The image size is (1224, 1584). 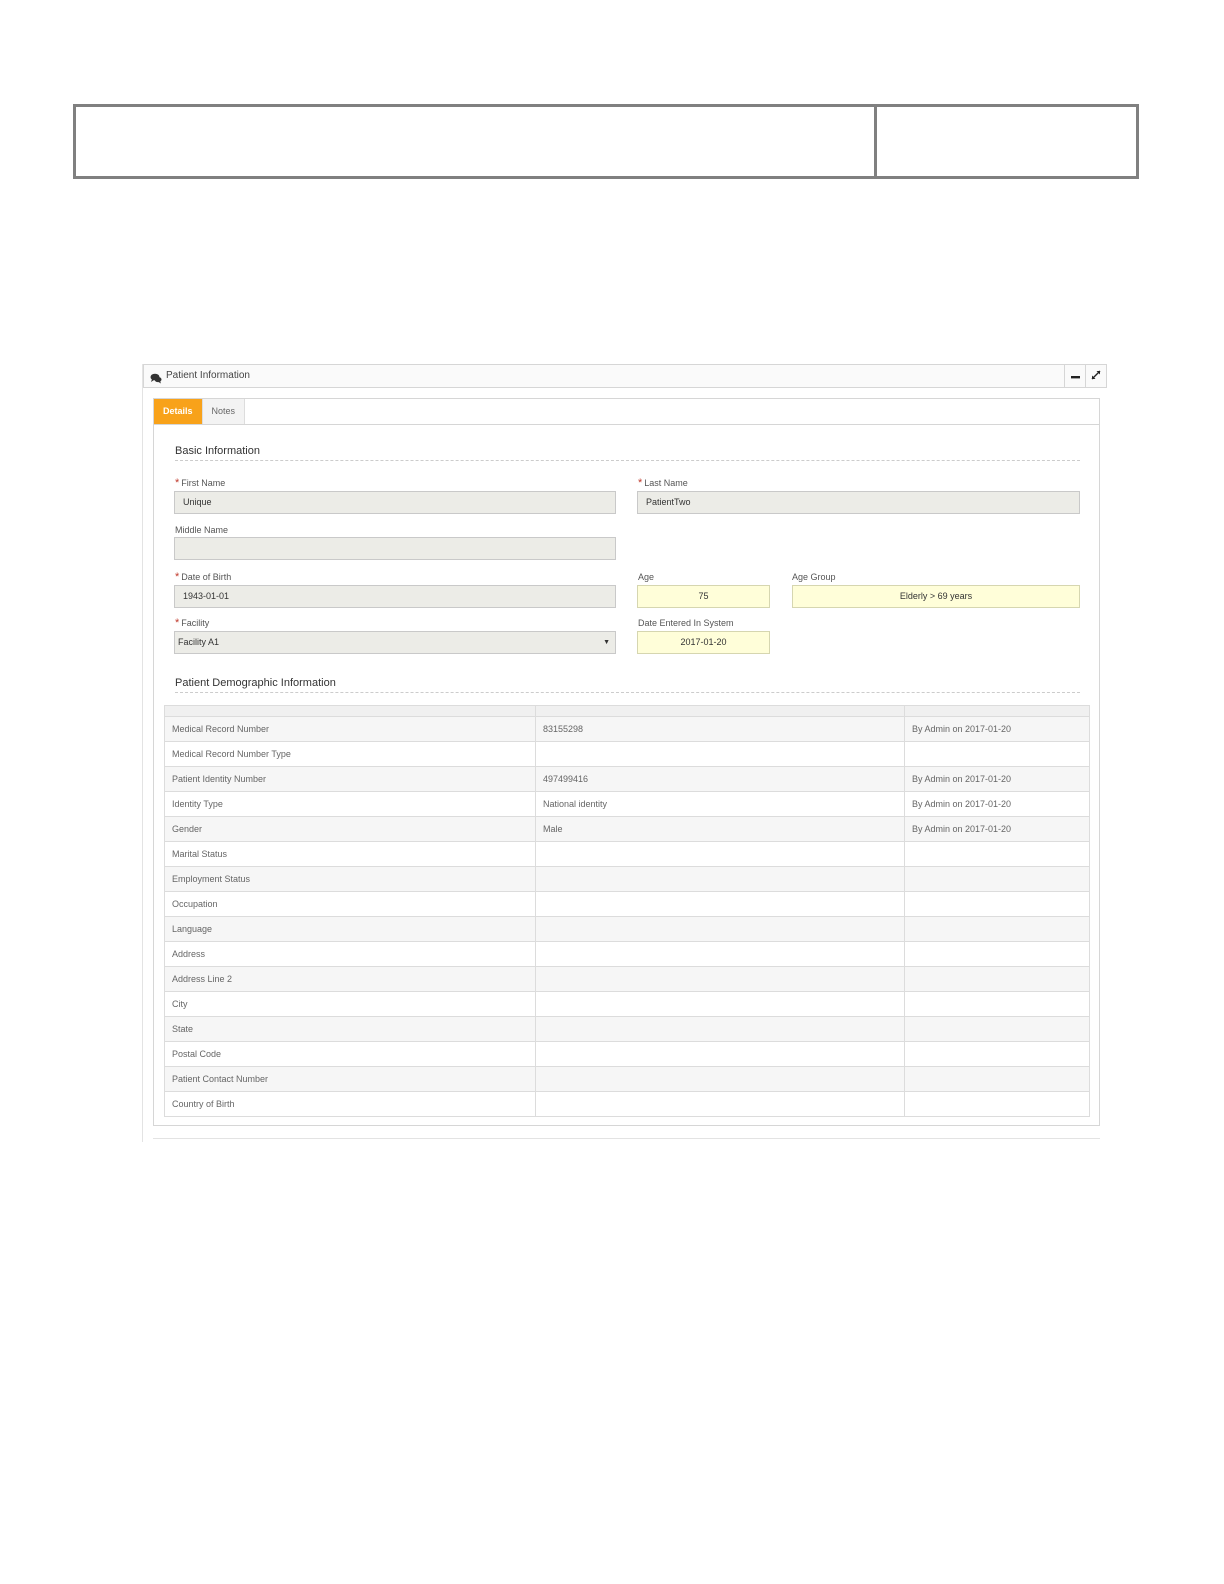 I want to click on field-name-cell: City, so click(x=350, y=1004).